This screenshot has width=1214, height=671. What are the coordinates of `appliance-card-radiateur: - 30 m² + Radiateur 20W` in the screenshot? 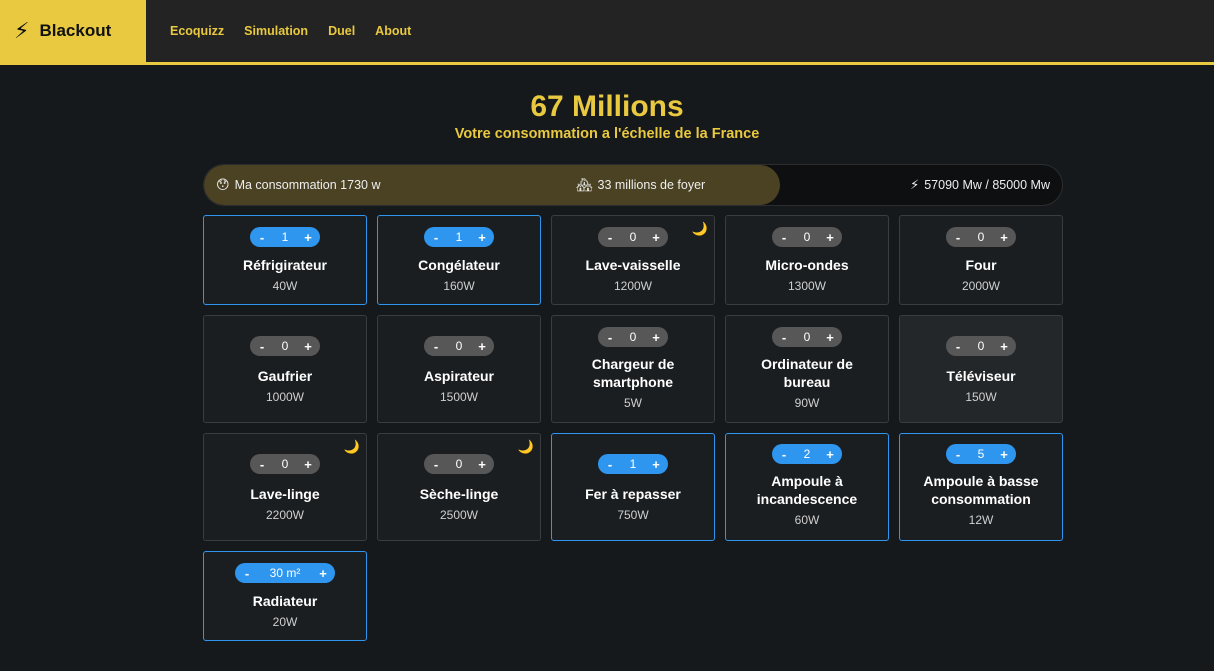 It's located at (285, 596).